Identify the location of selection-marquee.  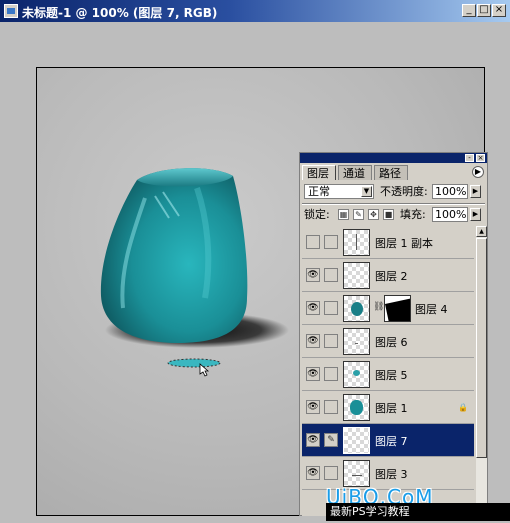
(194, 363).